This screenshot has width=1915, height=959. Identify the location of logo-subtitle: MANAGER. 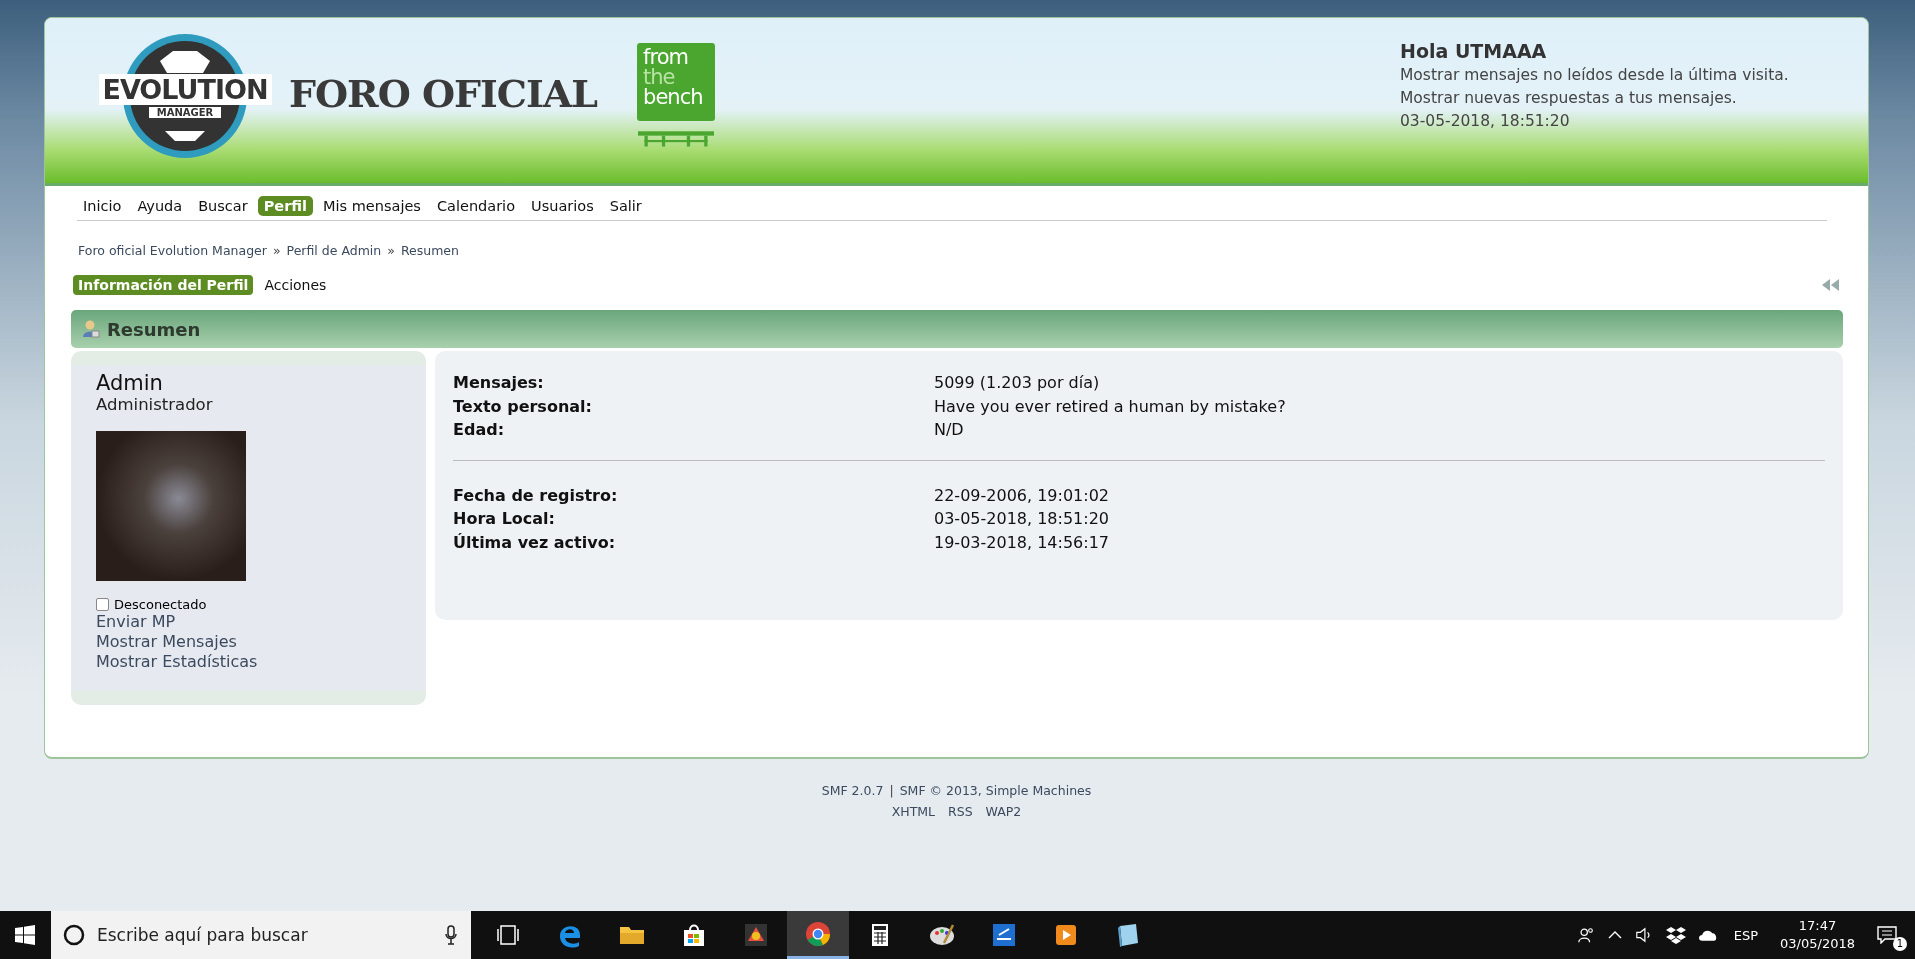
(185, 112).